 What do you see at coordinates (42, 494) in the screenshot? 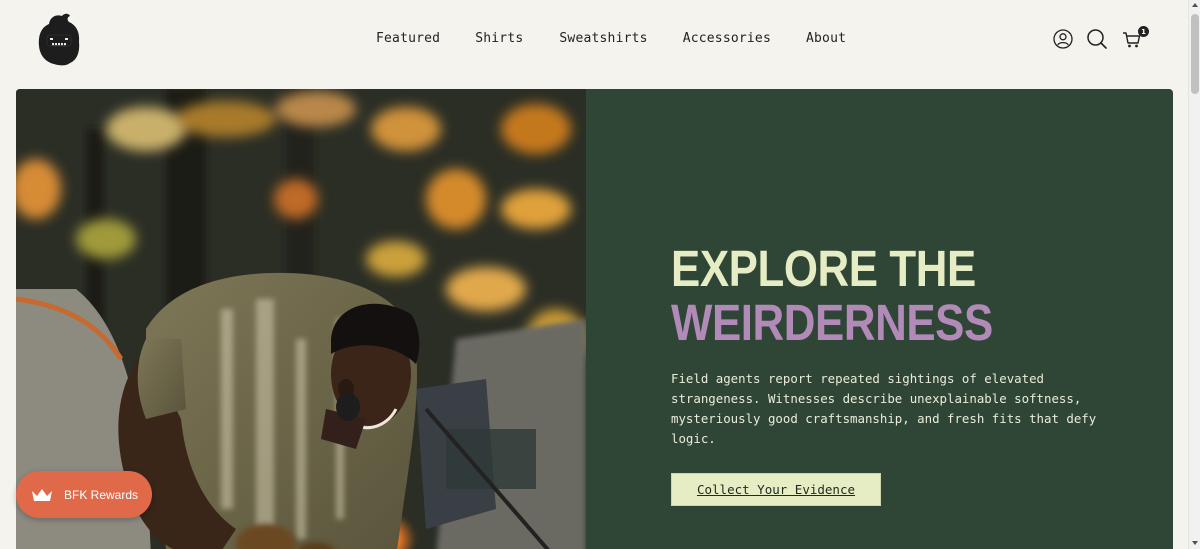
I see `crown-icon` at bounding box center [42, 494].